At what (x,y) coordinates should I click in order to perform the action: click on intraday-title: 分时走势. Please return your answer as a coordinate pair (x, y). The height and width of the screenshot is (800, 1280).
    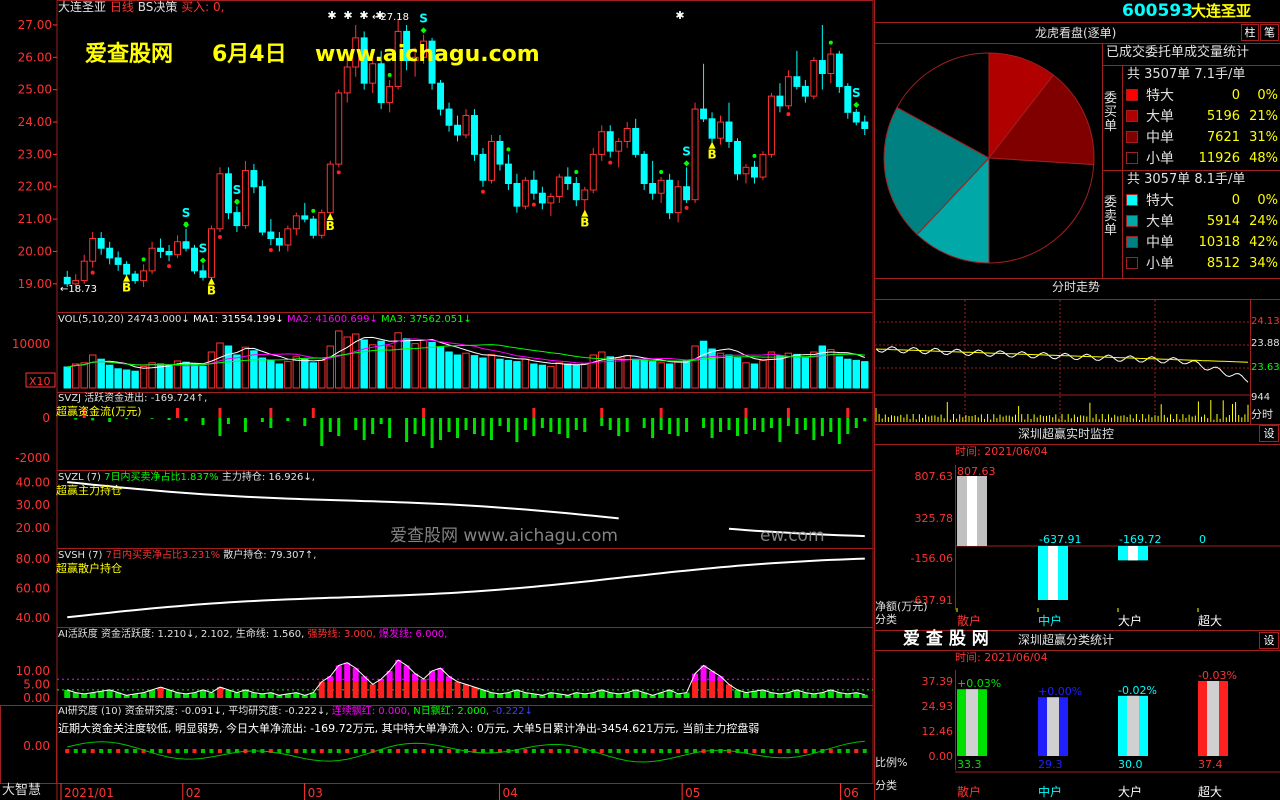
    Looking at the image, I should click on (1076, 287).